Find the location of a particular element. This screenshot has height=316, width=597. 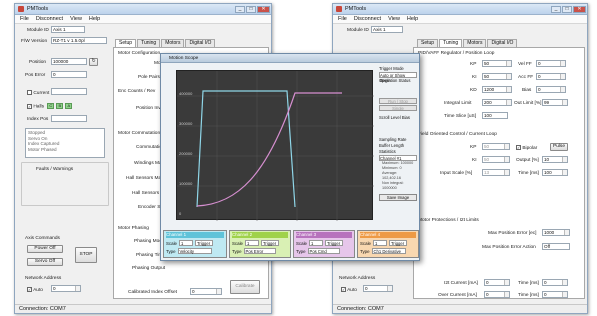

scope-title-bar: Motion Scope is located at coordinates (290, 58).